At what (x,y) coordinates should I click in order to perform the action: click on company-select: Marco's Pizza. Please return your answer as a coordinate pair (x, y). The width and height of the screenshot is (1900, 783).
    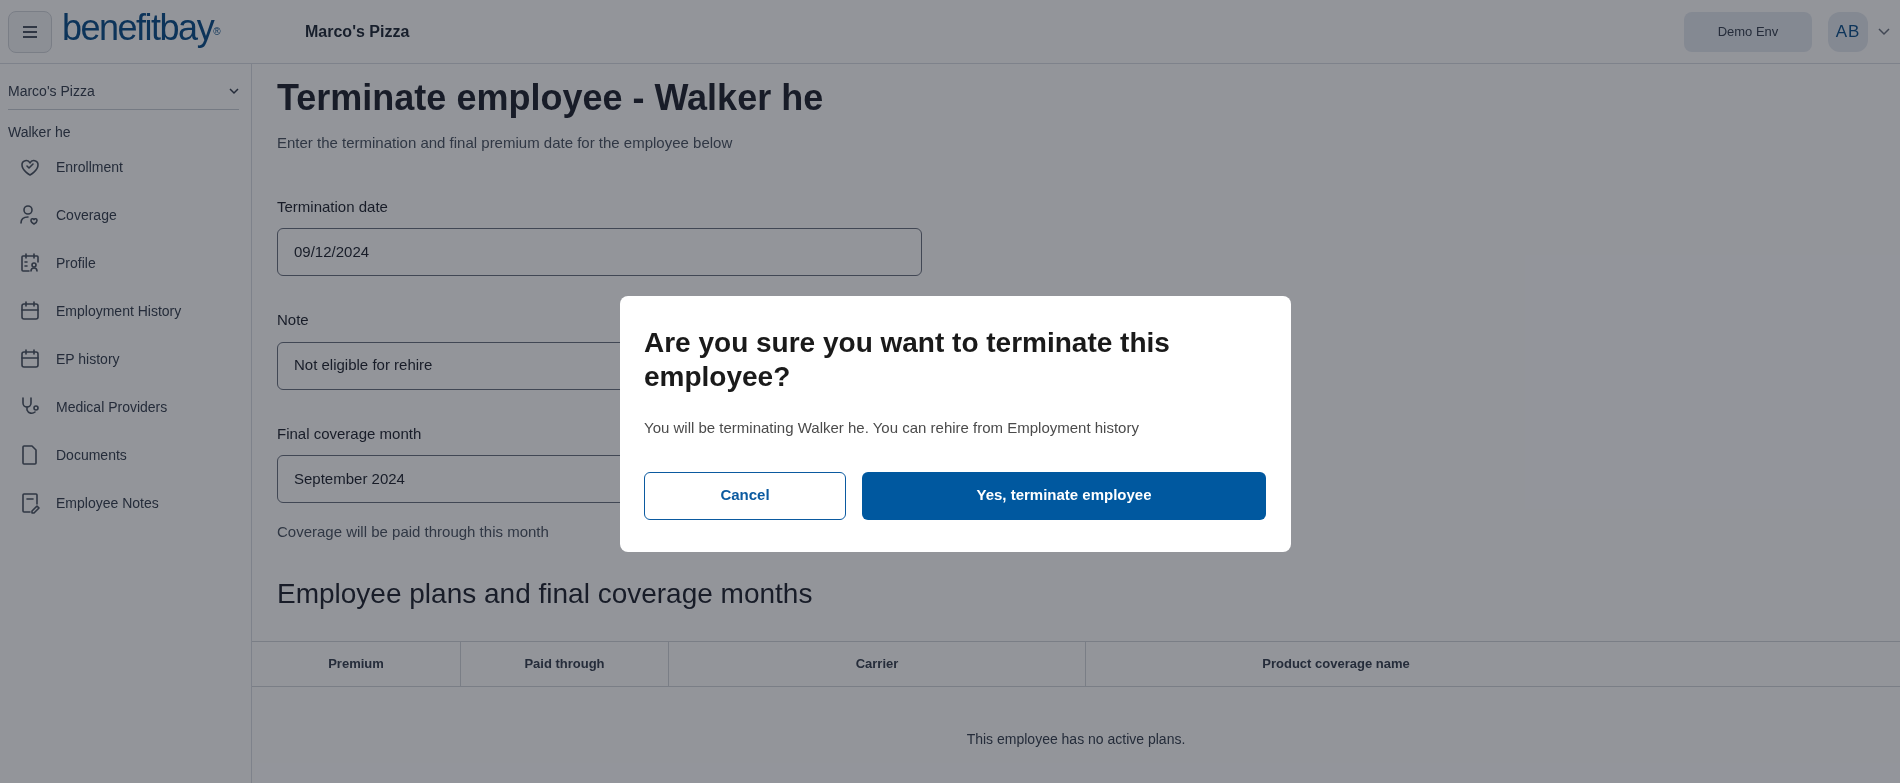
    Looking at the image, I should click on (123, 87).